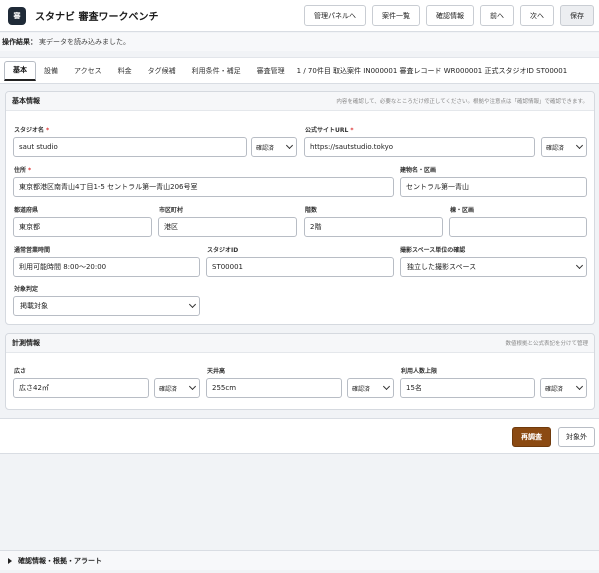 The image size is (599, 573). I want to click on address-label: 住所 *, so click(22, 169).